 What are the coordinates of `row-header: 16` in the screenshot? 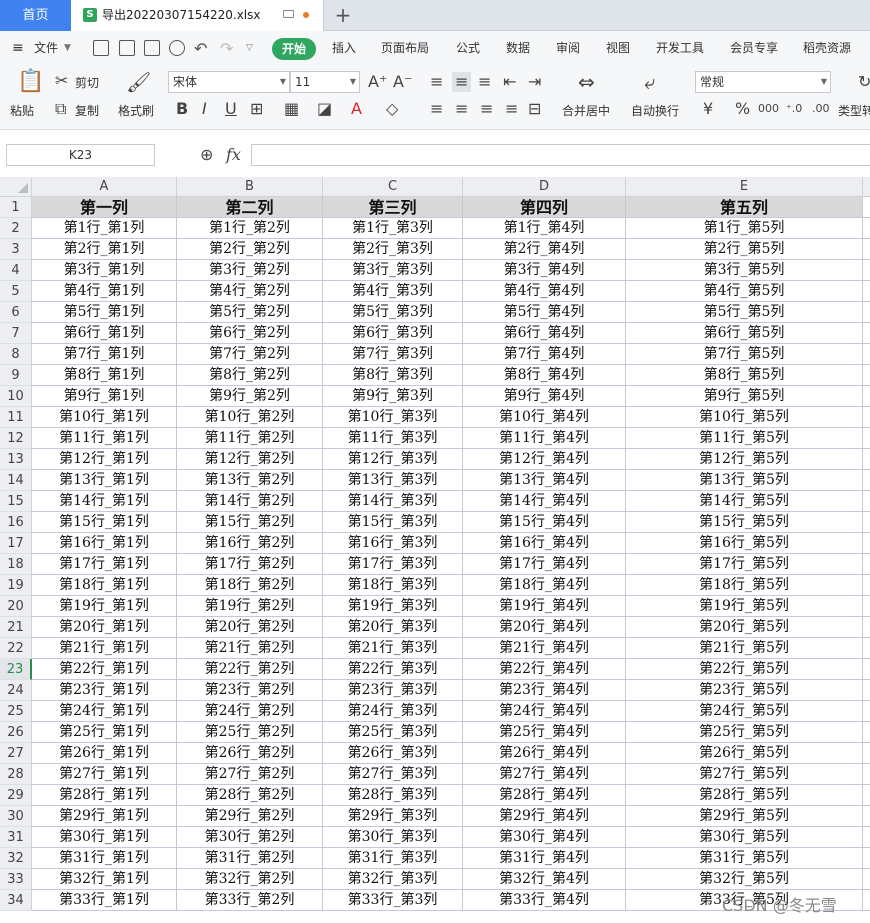 It's located at (16, 522).